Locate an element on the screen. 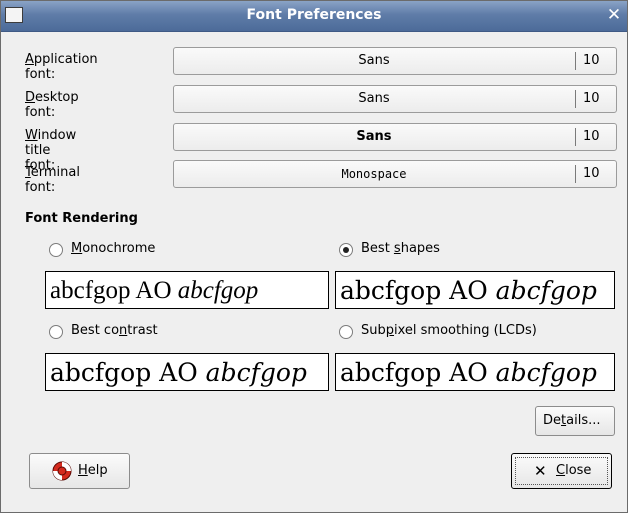 The image size is (628, 513). monochrome-label: Monochrome is located at coordinates (113, 248).